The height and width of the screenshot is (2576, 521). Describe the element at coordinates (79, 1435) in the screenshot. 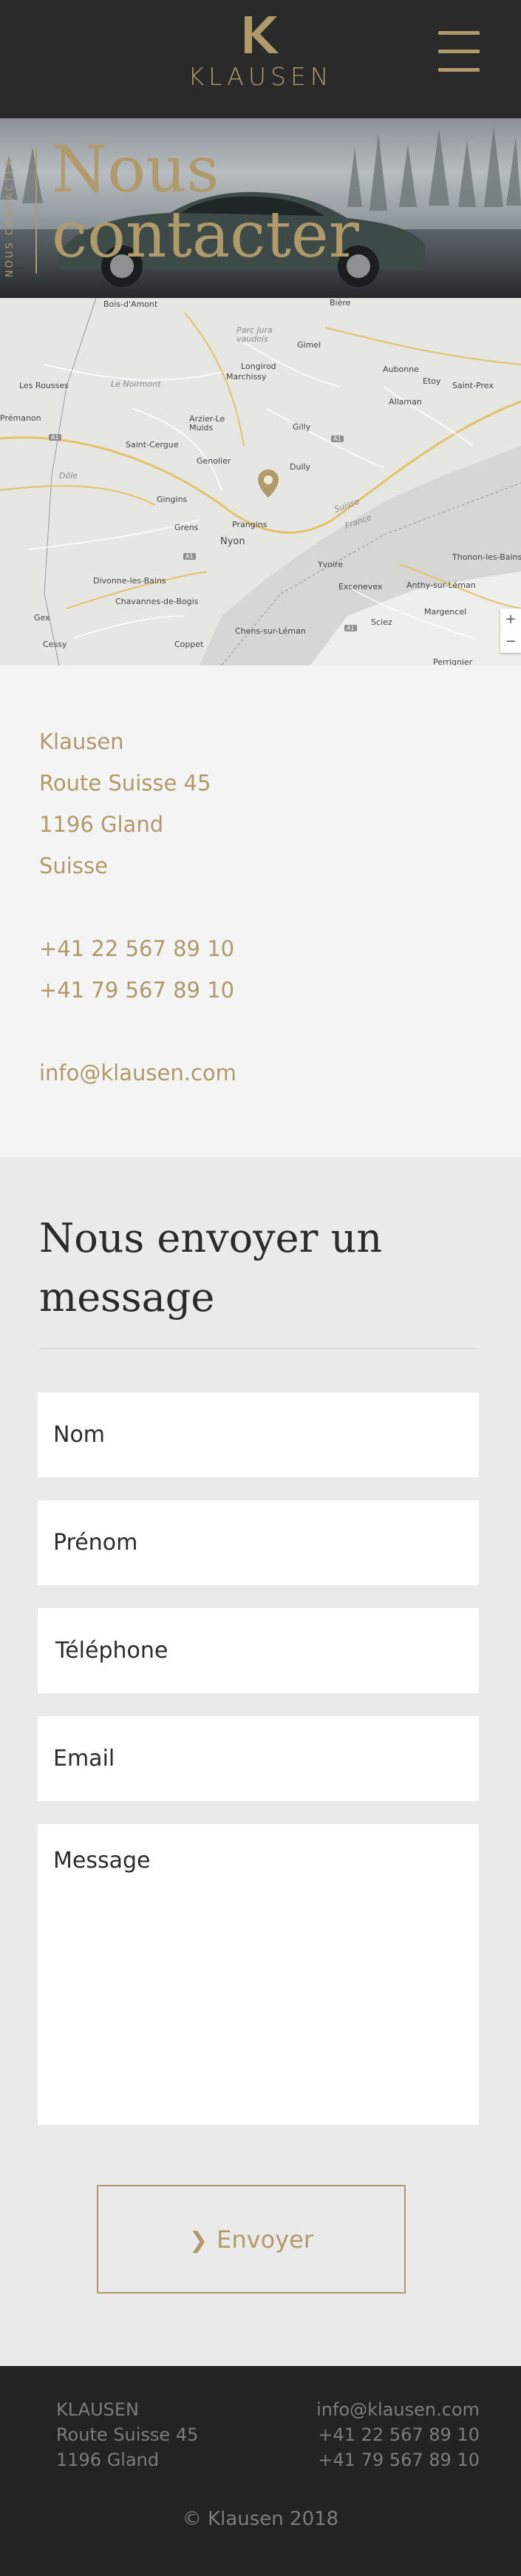

I see `nom-placeholder: Nom` at that location.